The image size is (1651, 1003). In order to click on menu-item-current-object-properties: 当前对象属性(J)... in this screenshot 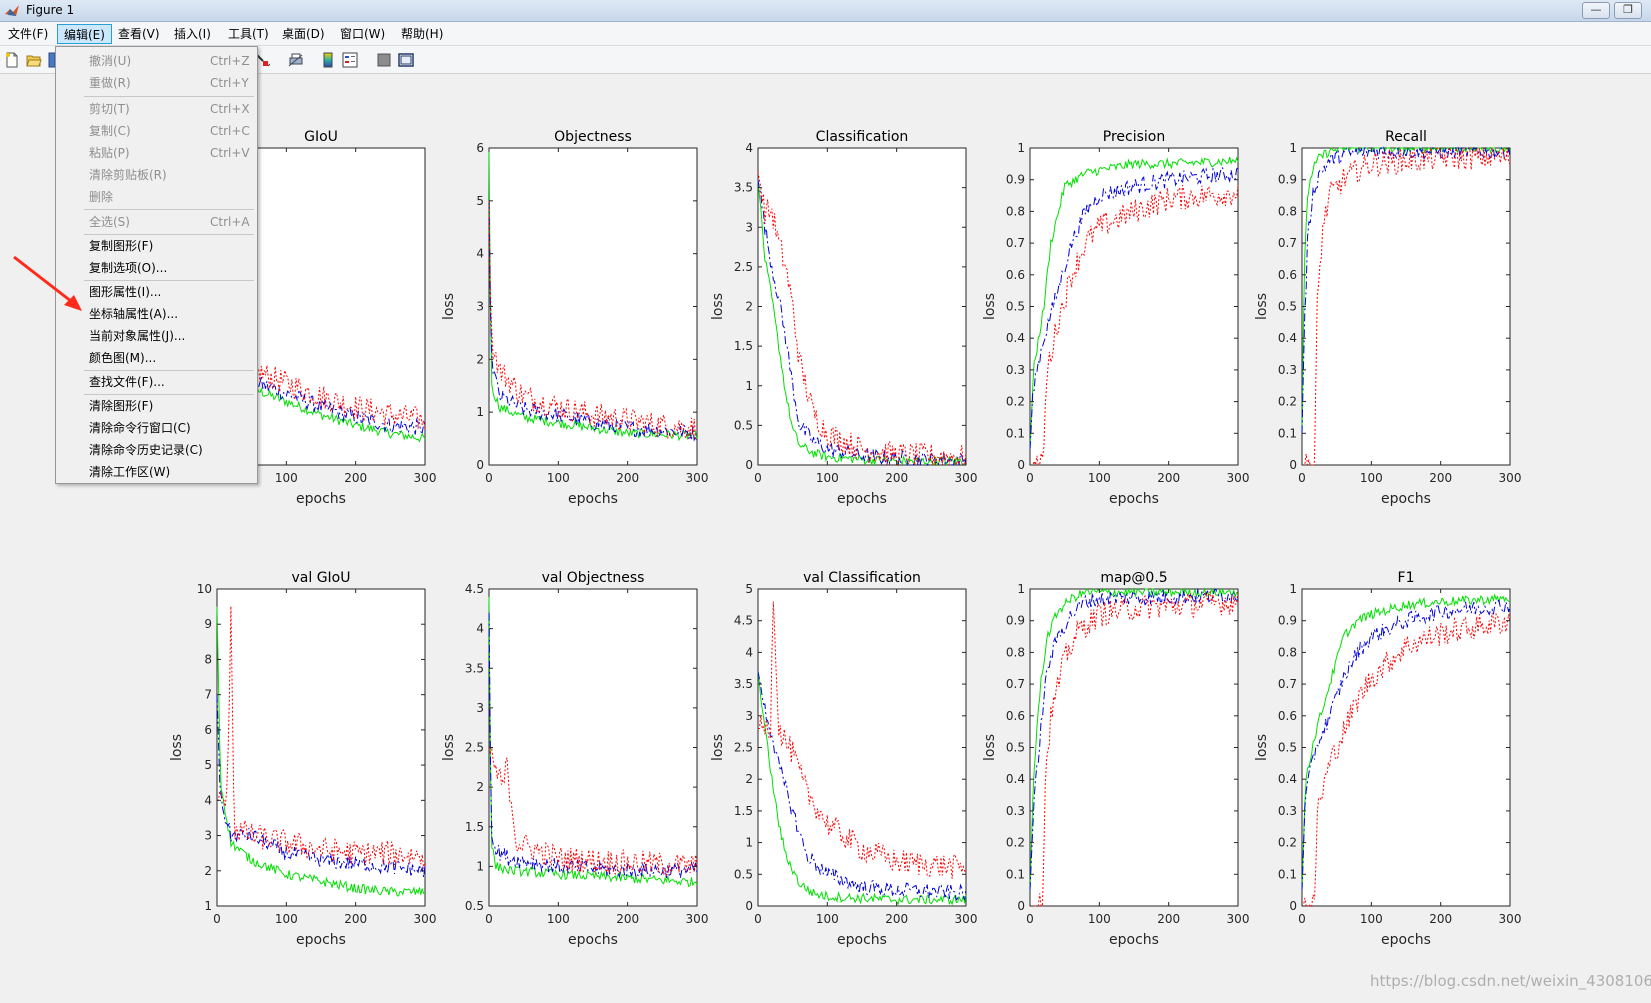, I will do `click(156, 336)`.